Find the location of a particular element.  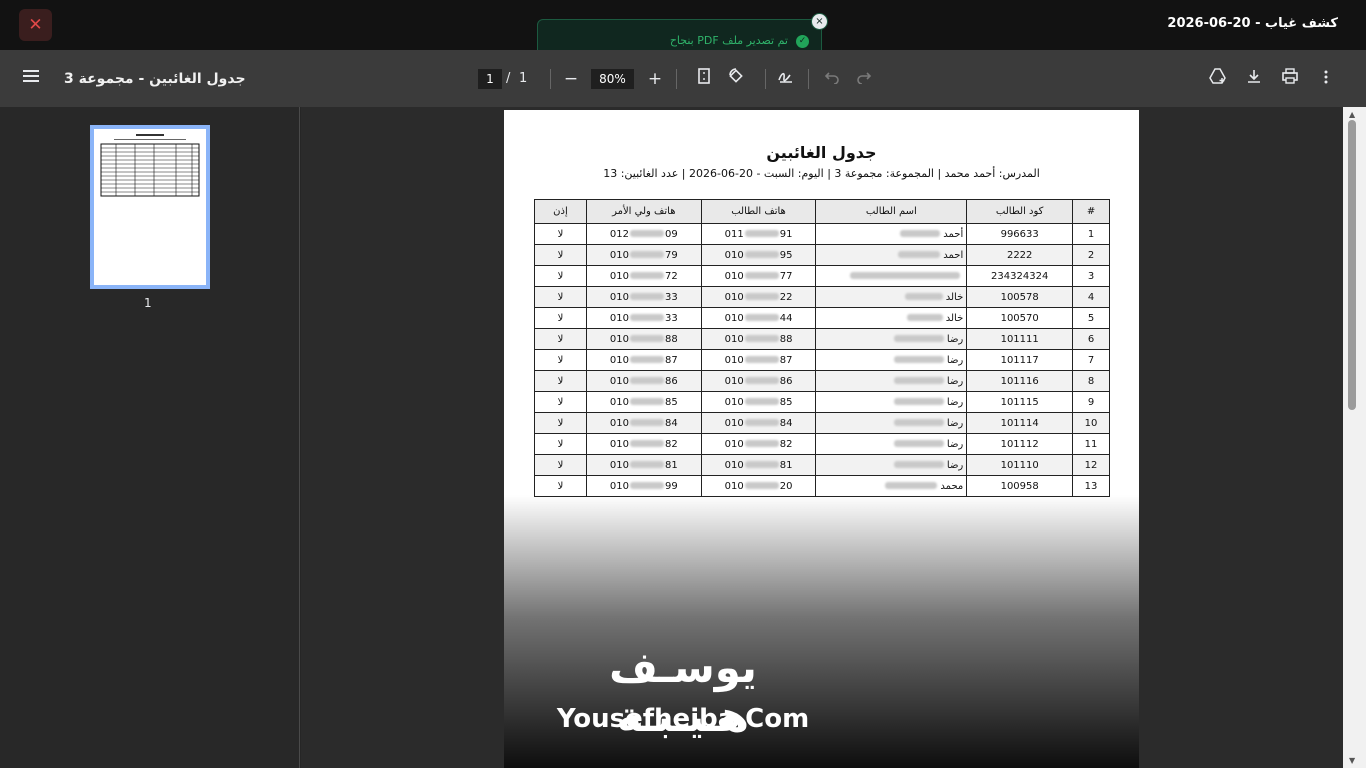

student-phone: 010 87 is located at coordinates (758, 360).